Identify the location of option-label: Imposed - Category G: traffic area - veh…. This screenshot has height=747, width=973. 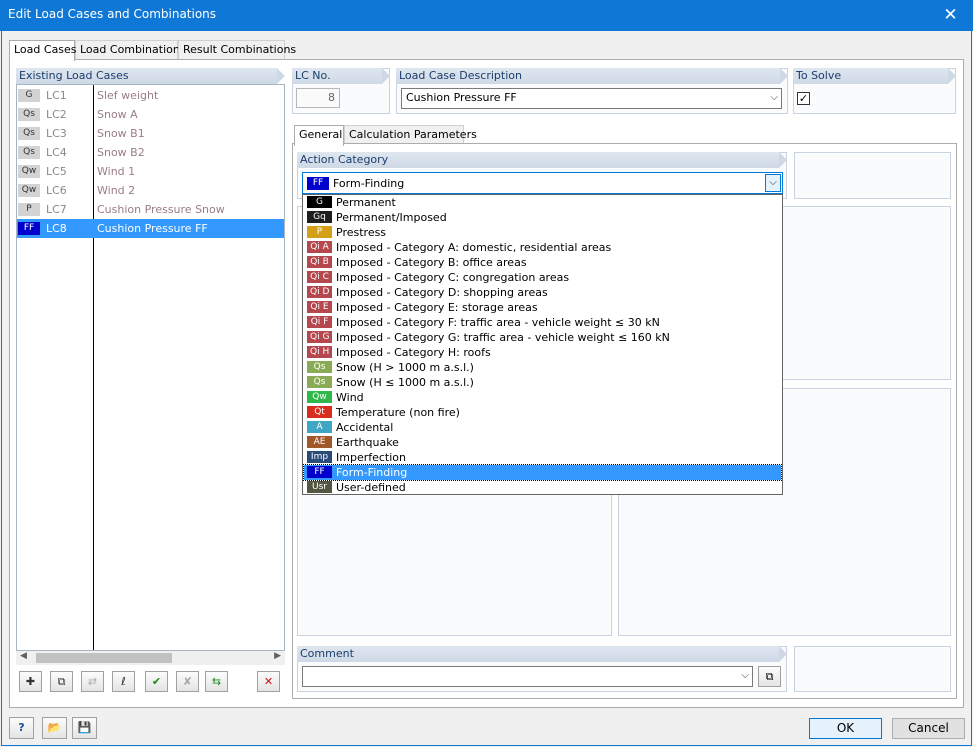
(503, 337).